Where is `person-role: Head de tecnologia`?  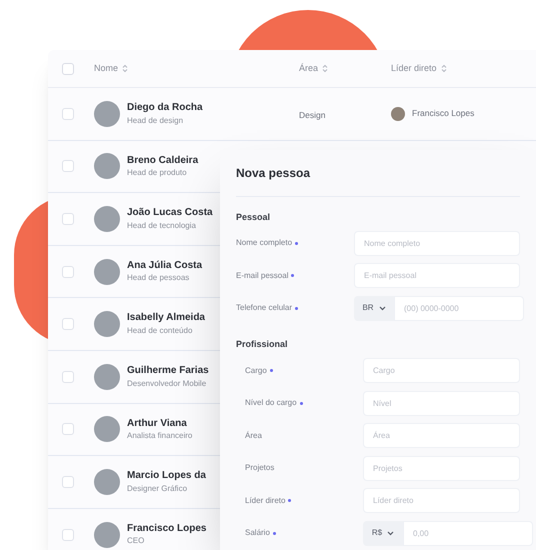
person-role: Head de tecnologia is located at coordinates (162, 225).